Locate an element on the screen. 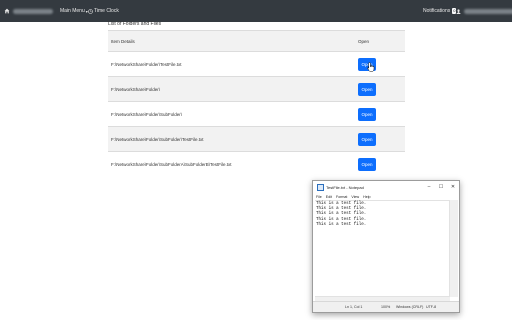  menu-file: File is located at coordinates (319, 197).